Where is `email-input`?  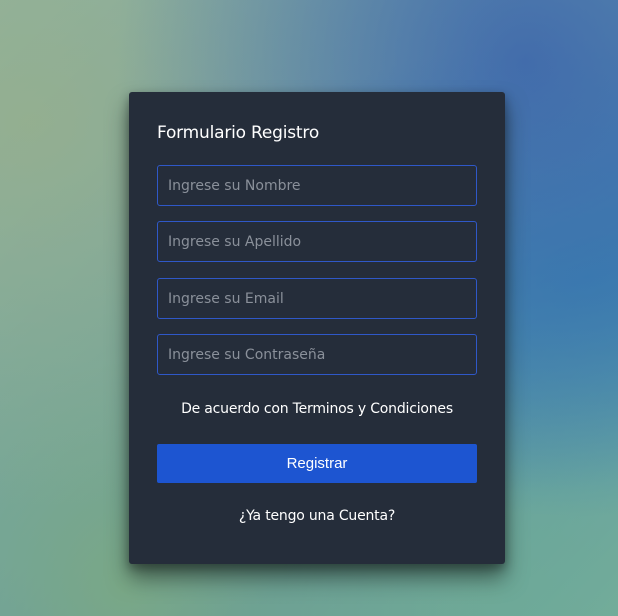 email-input is located at coordinates (317, 298).